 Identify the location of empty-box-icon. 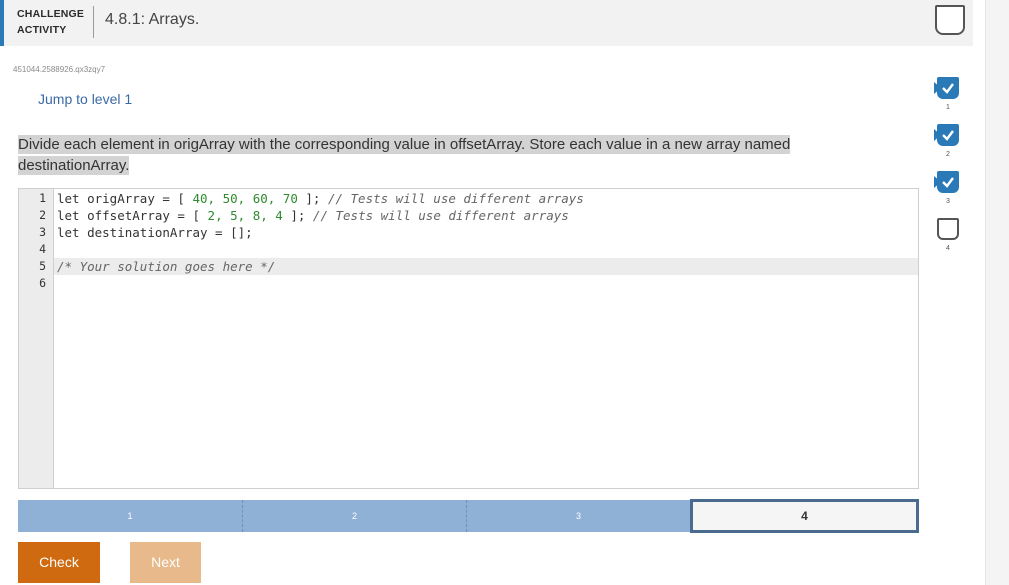
(948, 229).